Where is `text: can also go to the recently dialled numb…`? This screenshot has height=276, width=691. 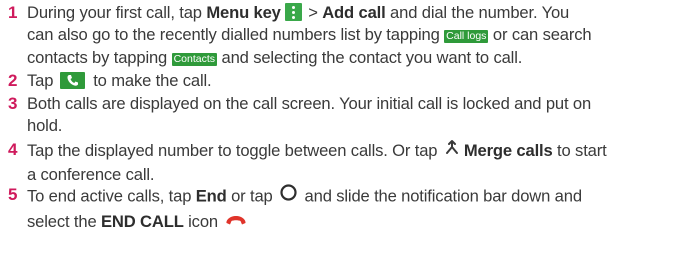
text: can also go to the recently dialled numb… is located at coordinates (236, 35).